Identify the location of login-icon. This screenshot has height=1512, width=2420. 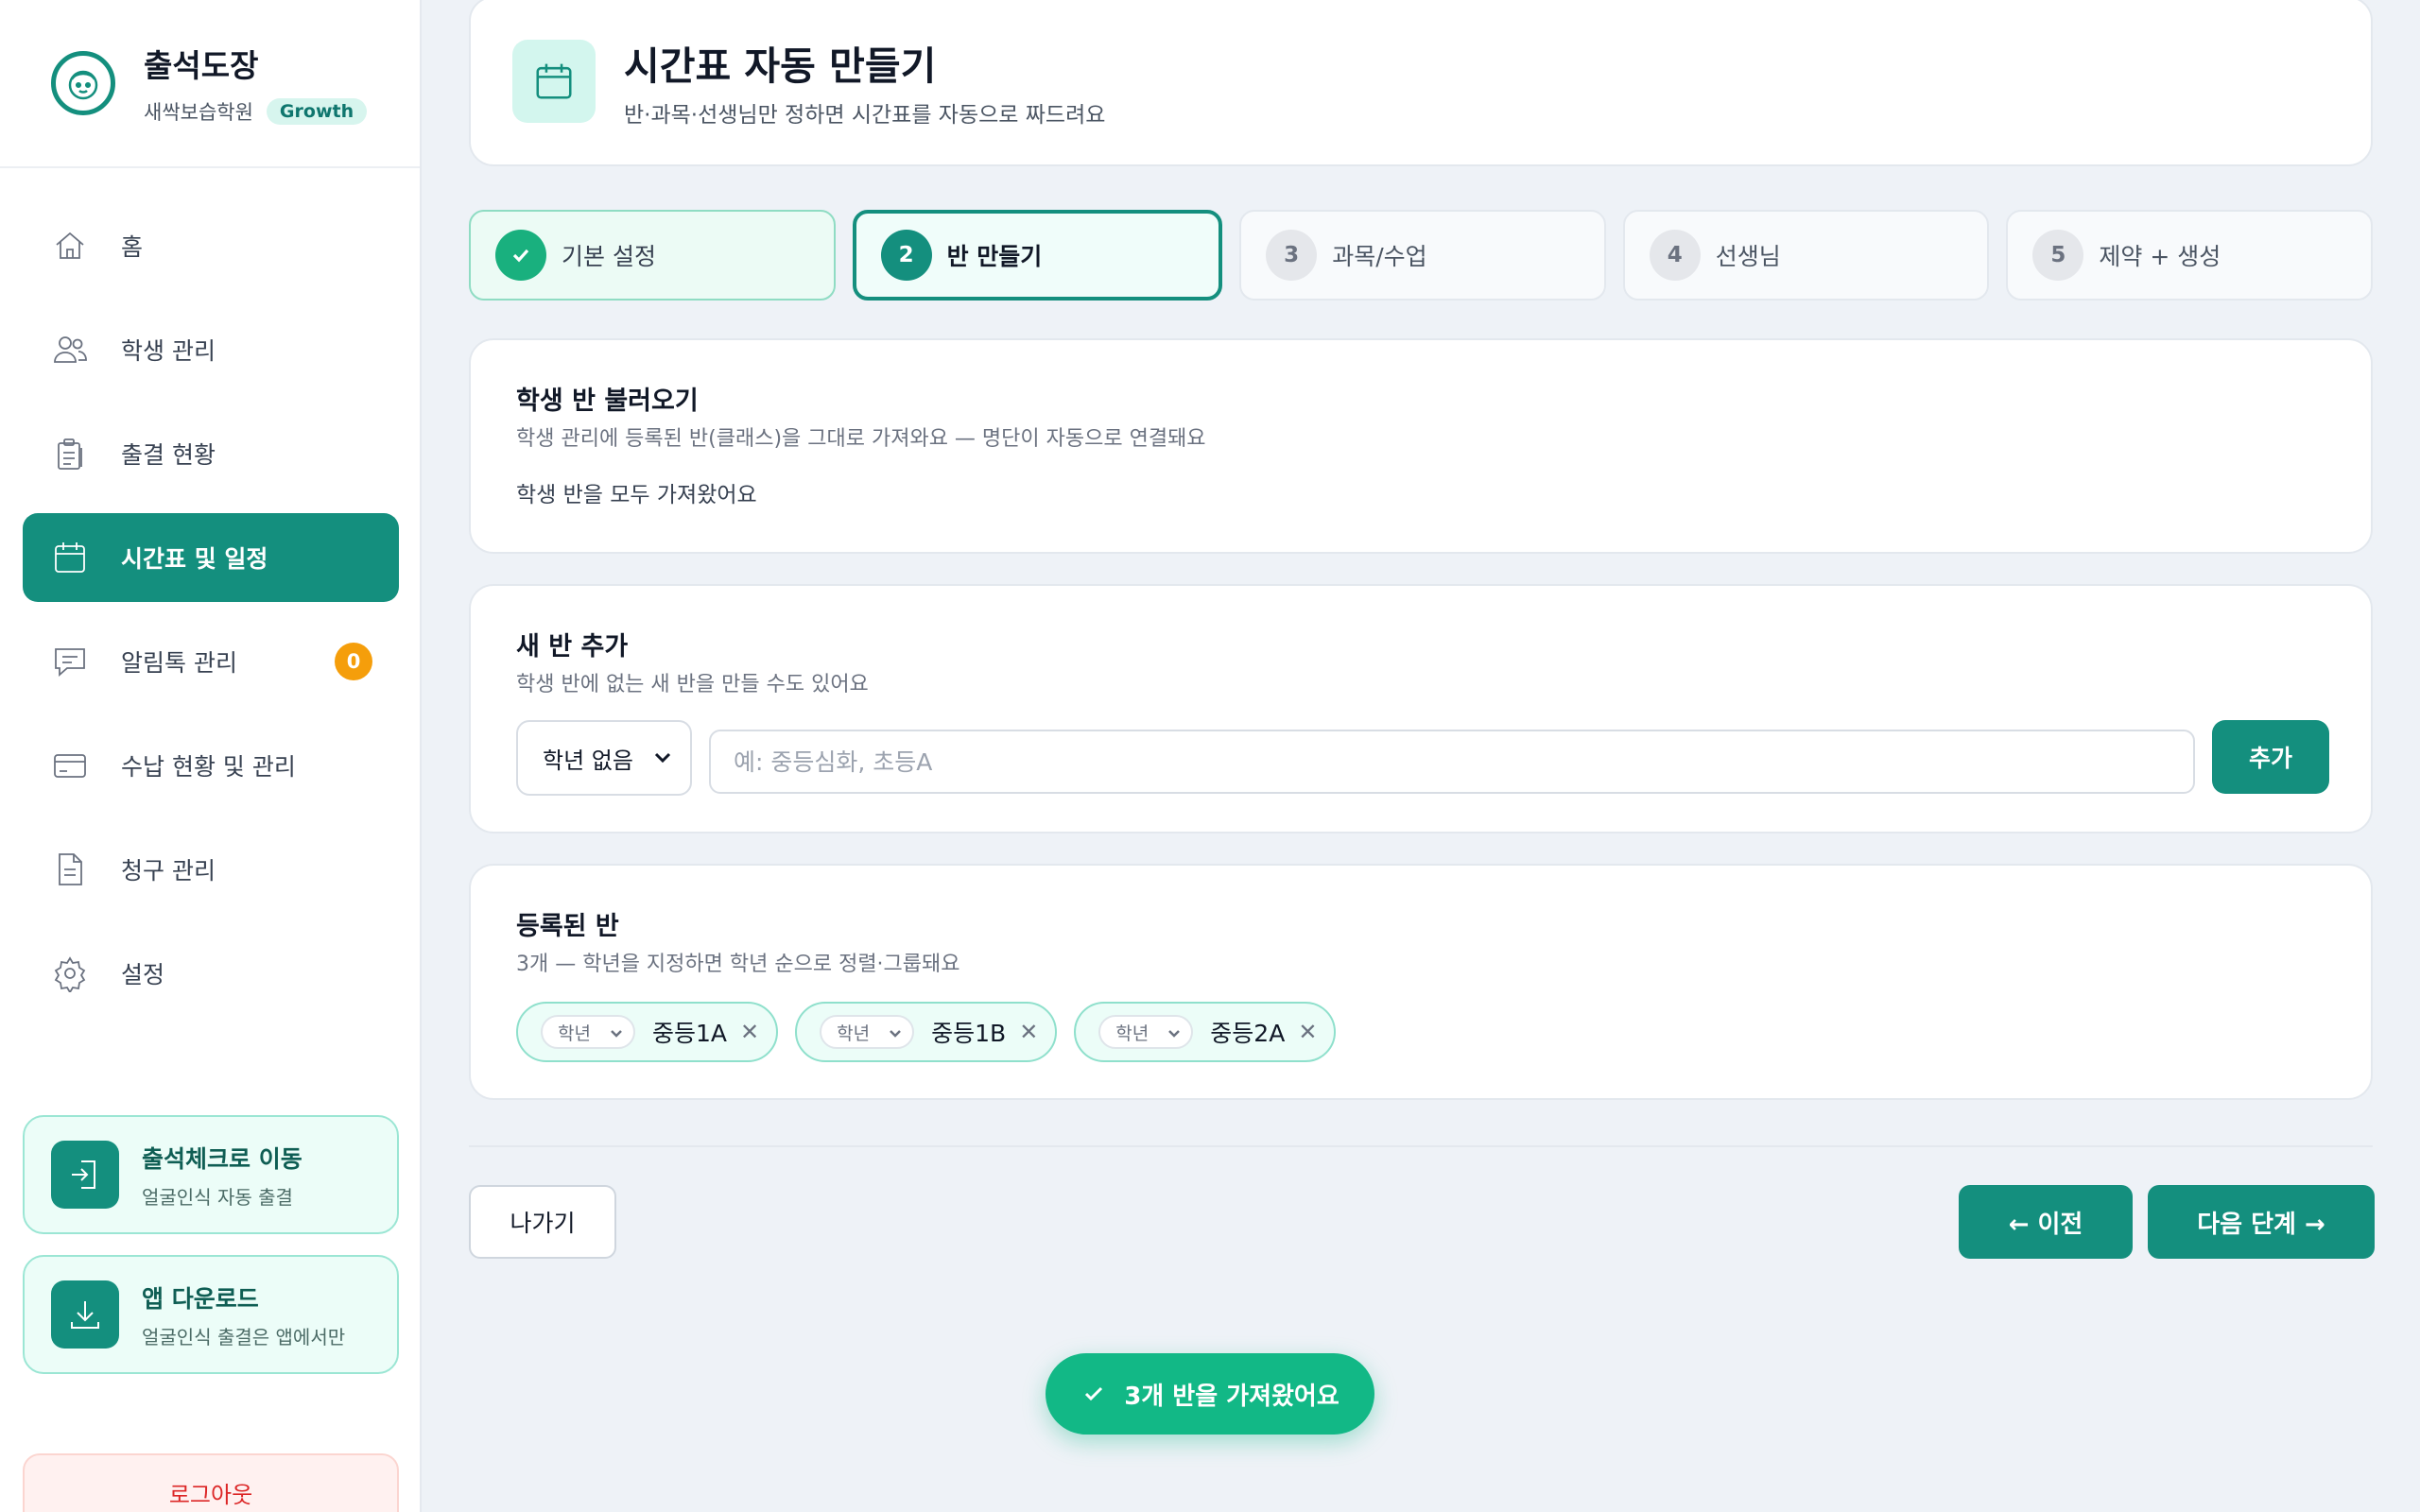
(85, 1175).